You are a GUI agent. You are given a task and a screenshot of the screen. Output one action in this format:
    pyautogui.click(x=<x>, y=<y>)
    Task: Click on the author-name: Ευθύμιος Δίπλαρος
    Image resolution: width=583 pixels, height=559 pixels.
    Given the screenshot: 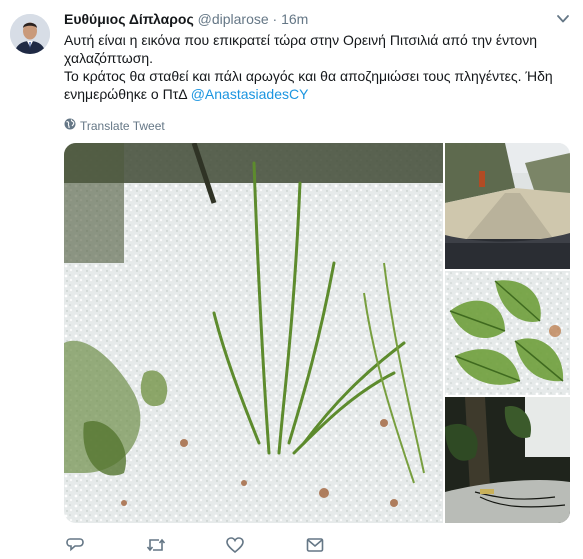 What is the action you would take?
    pyautogui.click(x=129, y=19)
    